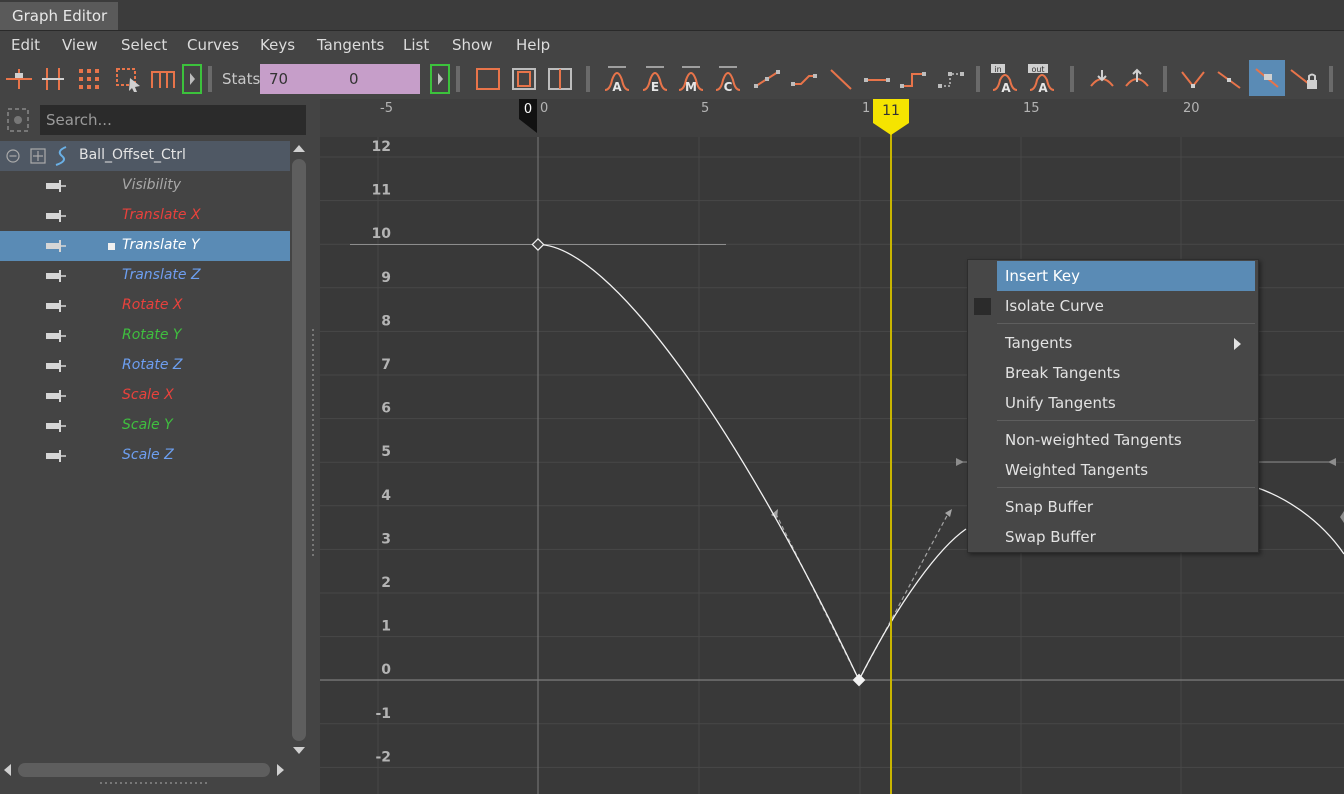 This screenshot has height=794, width=1344. I want to click on raise-key-icon, so click(1137, 79).